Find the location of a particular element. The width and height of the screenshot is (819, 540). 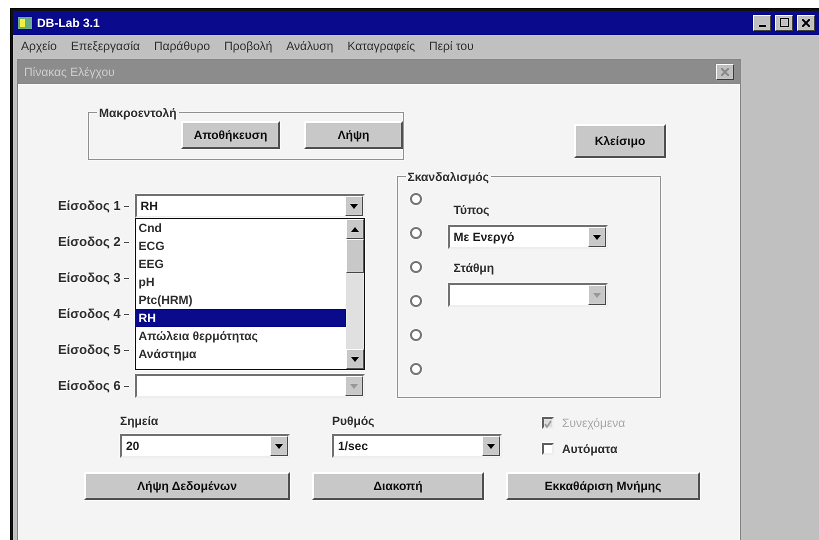

checkbox is located at coordinates (548, 449).